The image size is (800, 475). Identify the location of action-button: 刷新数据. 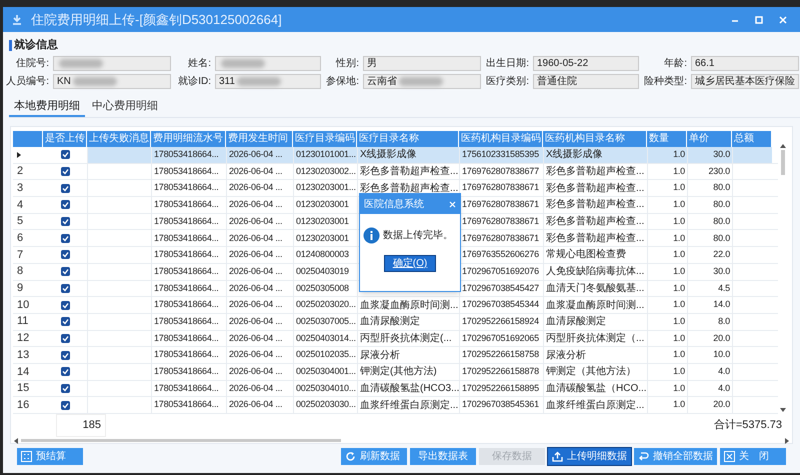
(374, 456).